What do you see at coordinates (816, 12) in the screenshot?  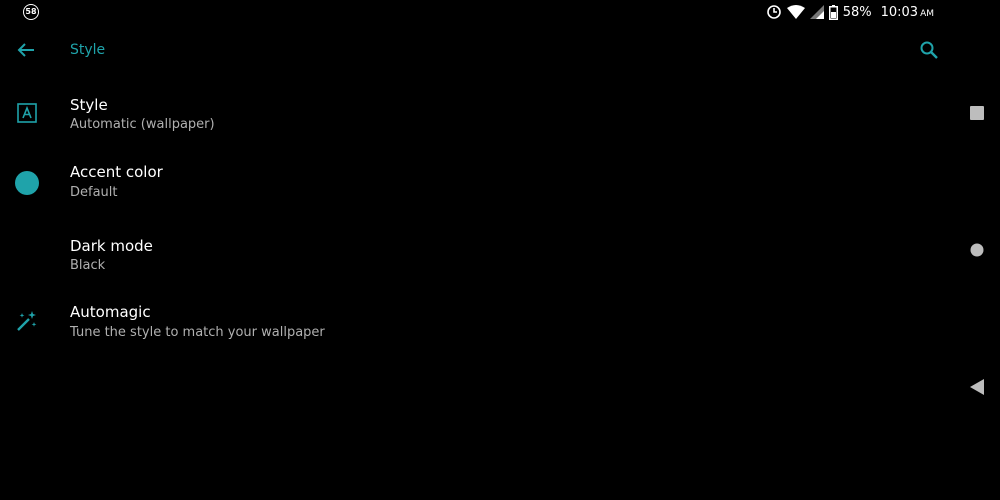 I see `cell-signal-icon` at bounding box center [816, 12].